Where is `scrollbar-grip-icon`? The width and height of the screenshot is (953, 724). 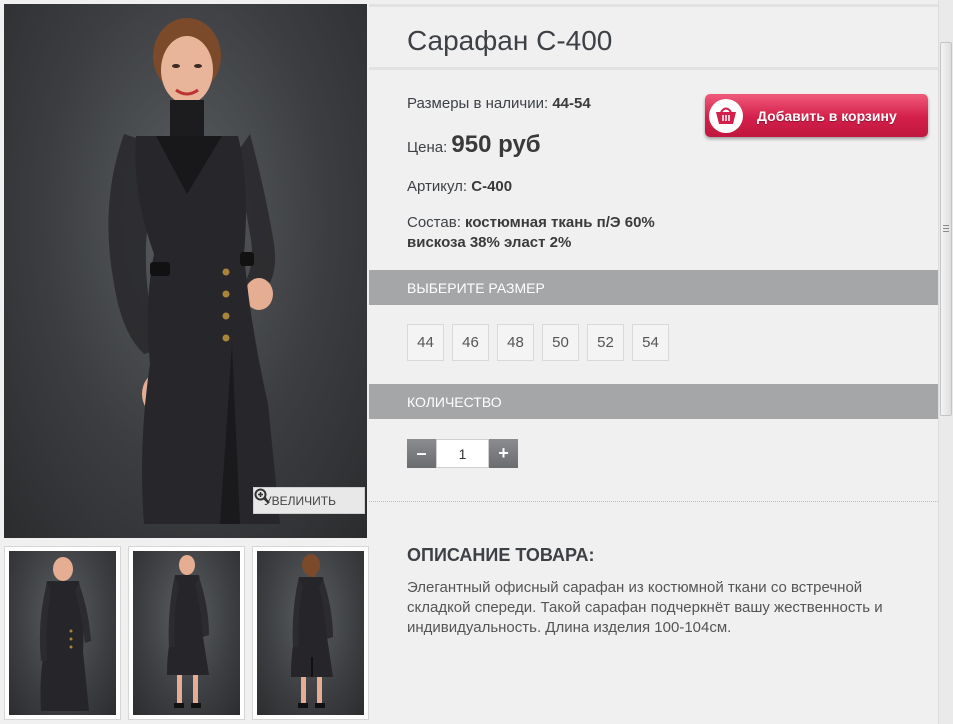 scrollbar-grip-icon is located at coordinates (946, 228).